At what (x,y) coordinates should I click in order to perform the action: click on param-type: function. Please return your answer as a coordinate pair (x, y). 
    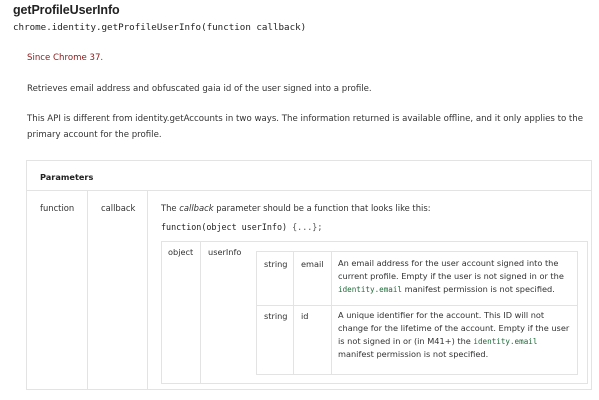
    Looking at the image, I should click on (57, 208).